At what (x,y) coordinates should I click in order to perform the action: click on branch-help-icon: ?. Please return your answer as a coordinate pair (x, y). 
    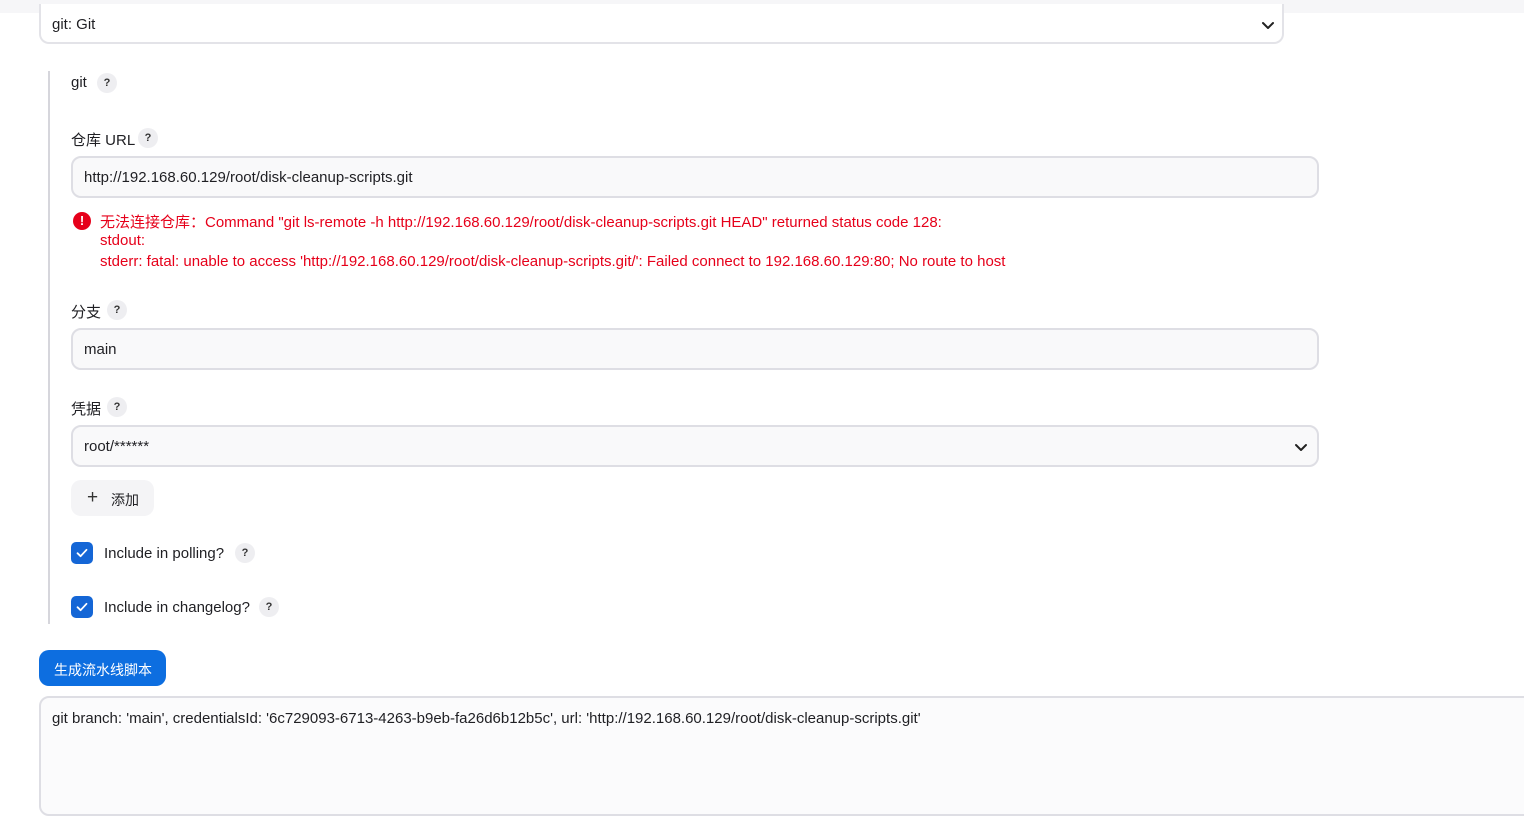
    Looking at the image, I should click on (117, 310).